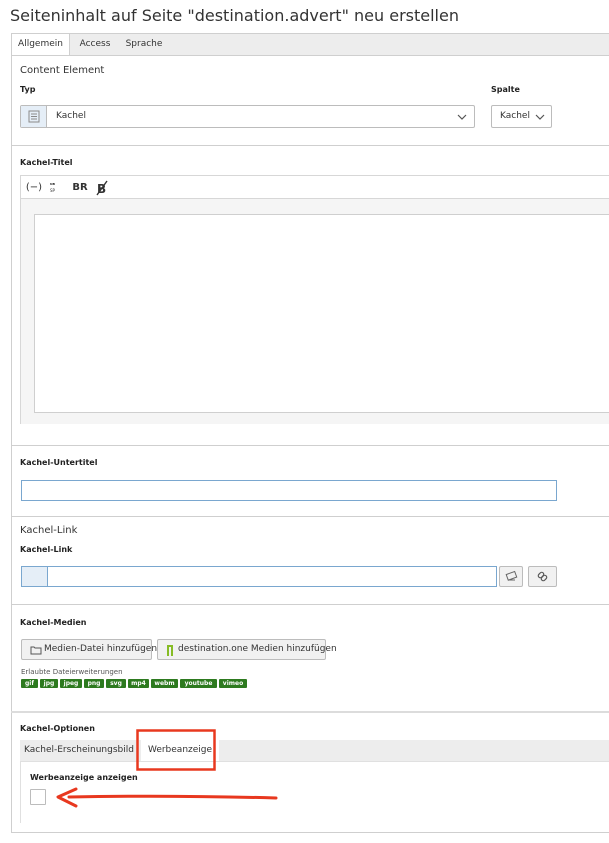  Describe the element at coordinates (176, 750) in the screenshot. I see `highlight-box` at that location.